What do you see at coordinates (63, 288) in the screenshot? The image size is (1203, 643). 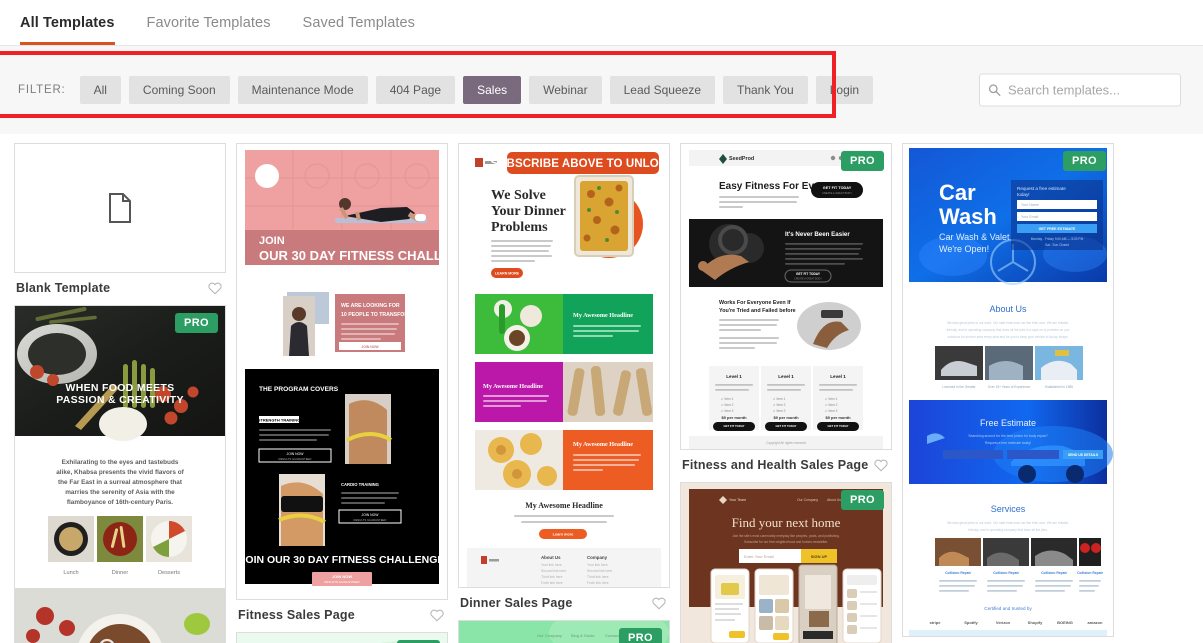 I see `card-title: Blank Template` at bounding box center [63, 288].